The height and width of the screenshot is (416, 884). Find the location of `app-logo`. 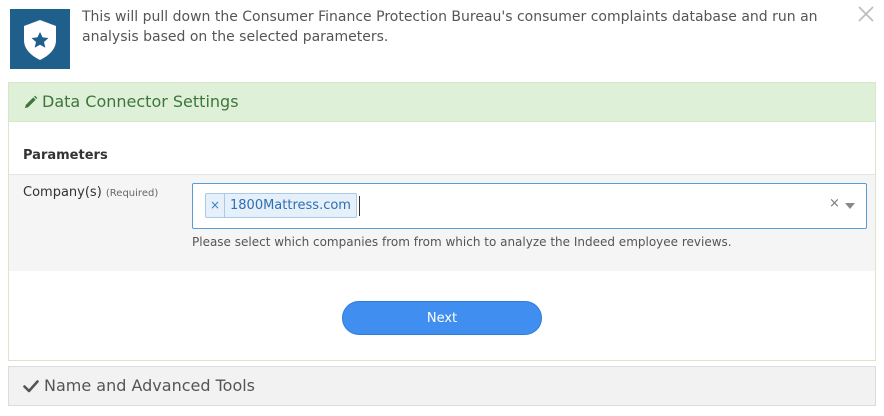

app-logo is located at coordinates (40, 39).